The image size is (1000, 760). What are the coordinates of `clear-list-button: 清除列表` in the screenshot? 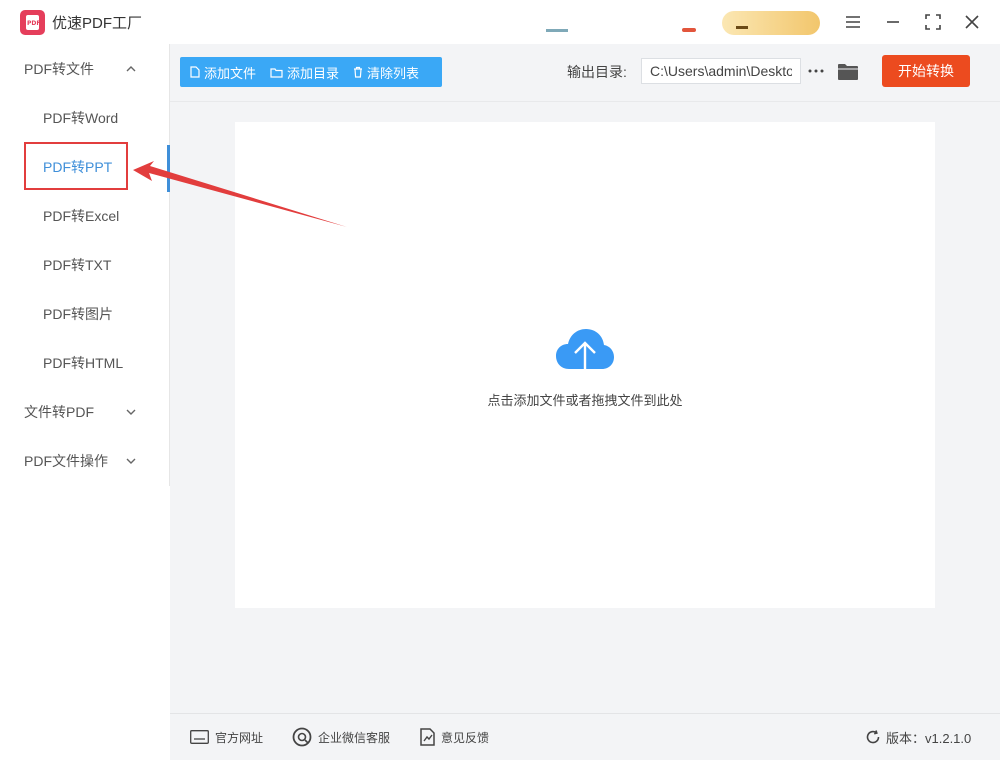 It's located at (383, 72).